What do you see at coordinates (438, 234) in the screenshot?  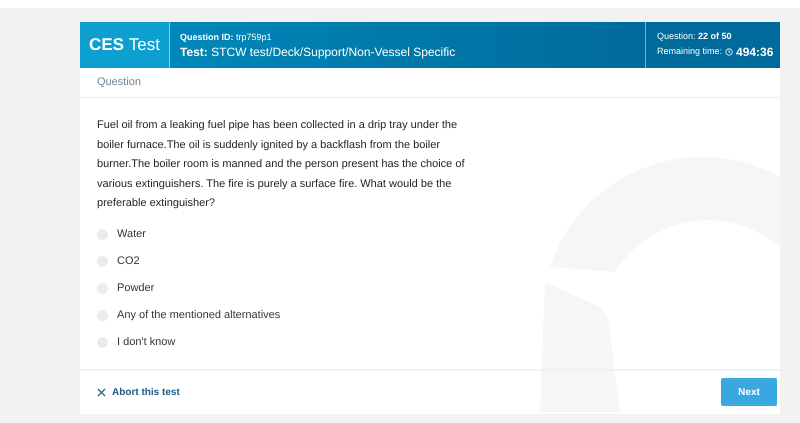 I see `answer-option: Water` at bounding box center [438, 234].